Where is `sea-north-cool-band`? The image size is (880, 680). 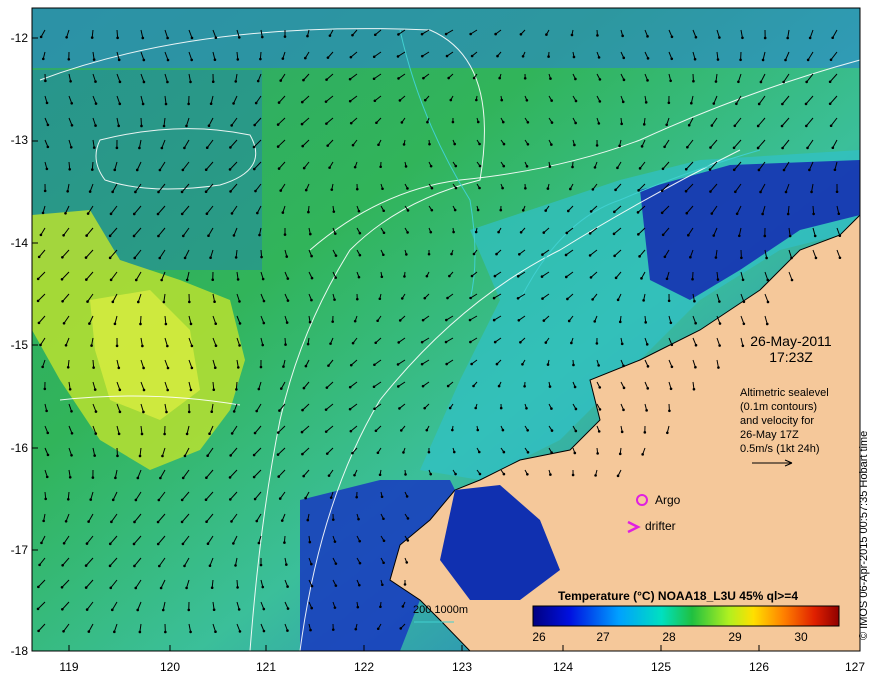
sea-north-cool-band is located at coordinates (446, 38).